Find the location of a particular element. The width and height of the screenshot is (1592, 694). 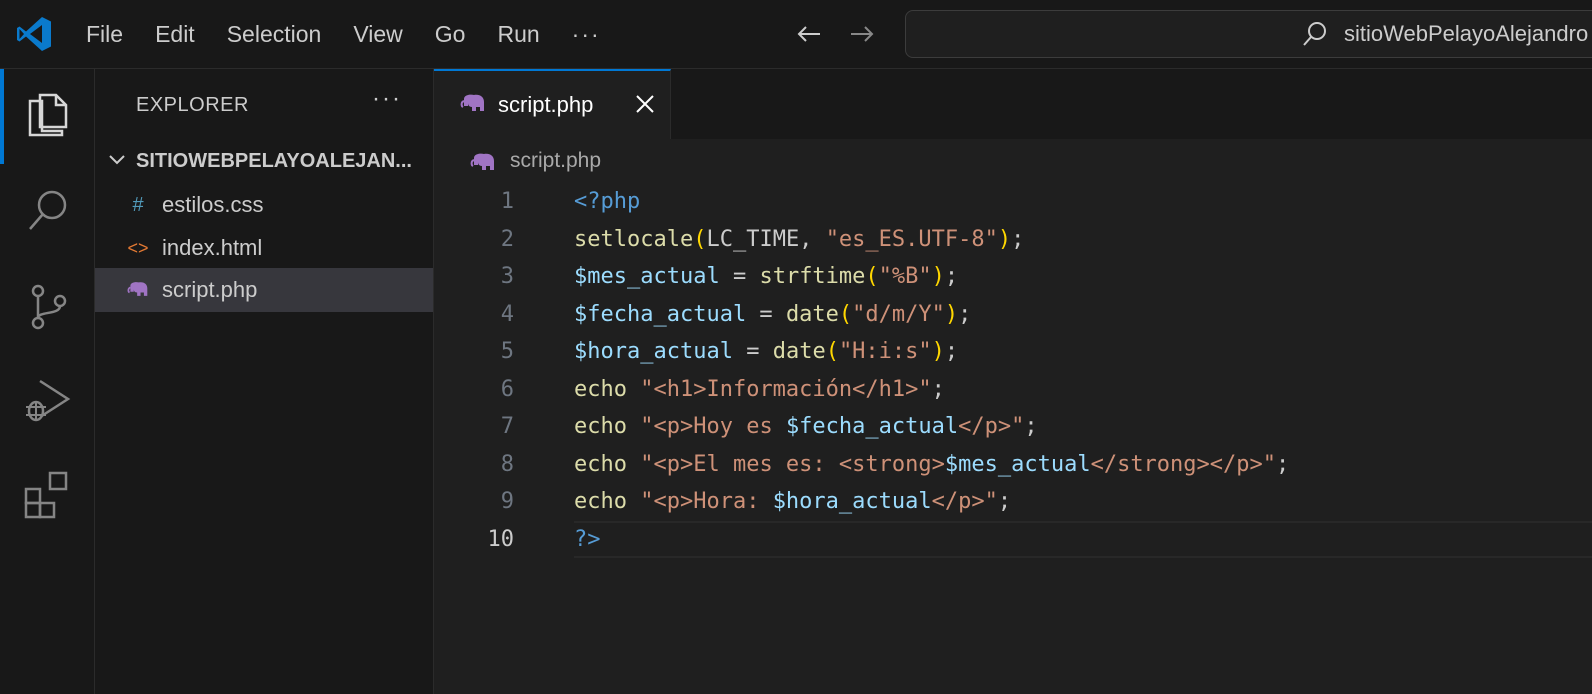

code-line: 7 echo "<p>Hoy es $fecha_actual</p>"; is located at coordinates (1013, 427).